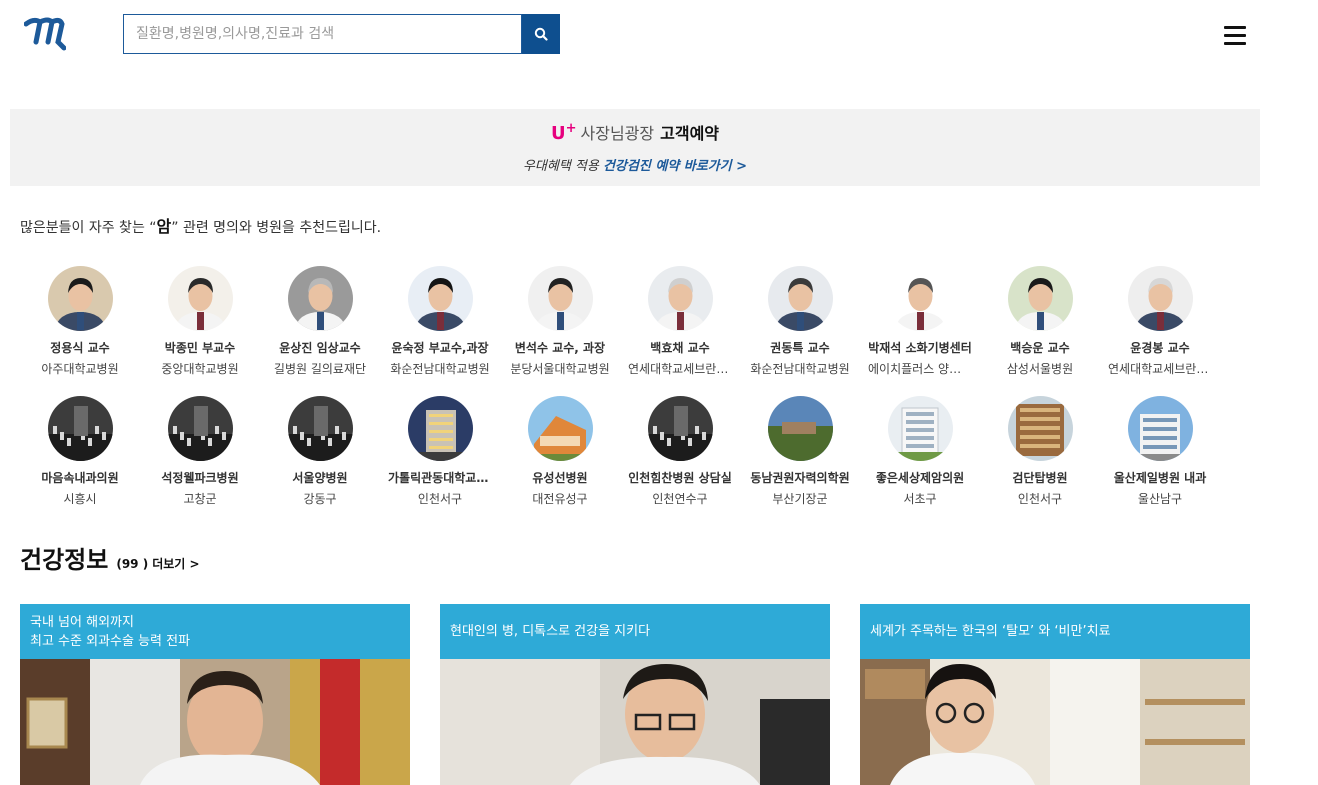 The height and width of the screenshot is (785, 1318). I want to click on doctor-card: 권동특 교수화순전남대학교병원, so click(800, 321).